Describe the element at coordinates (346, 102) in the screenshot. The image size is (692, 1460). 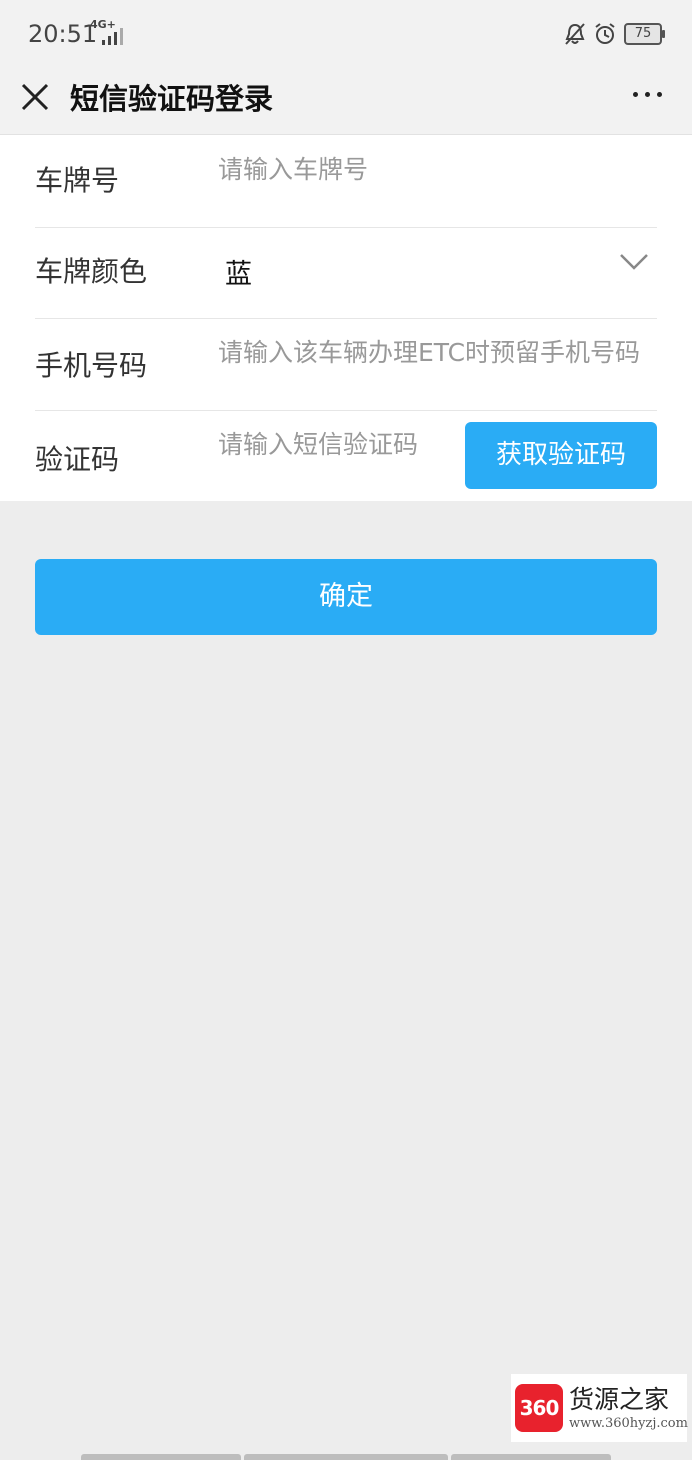
I see `nav-bar: 短信验证码登录` at that location.